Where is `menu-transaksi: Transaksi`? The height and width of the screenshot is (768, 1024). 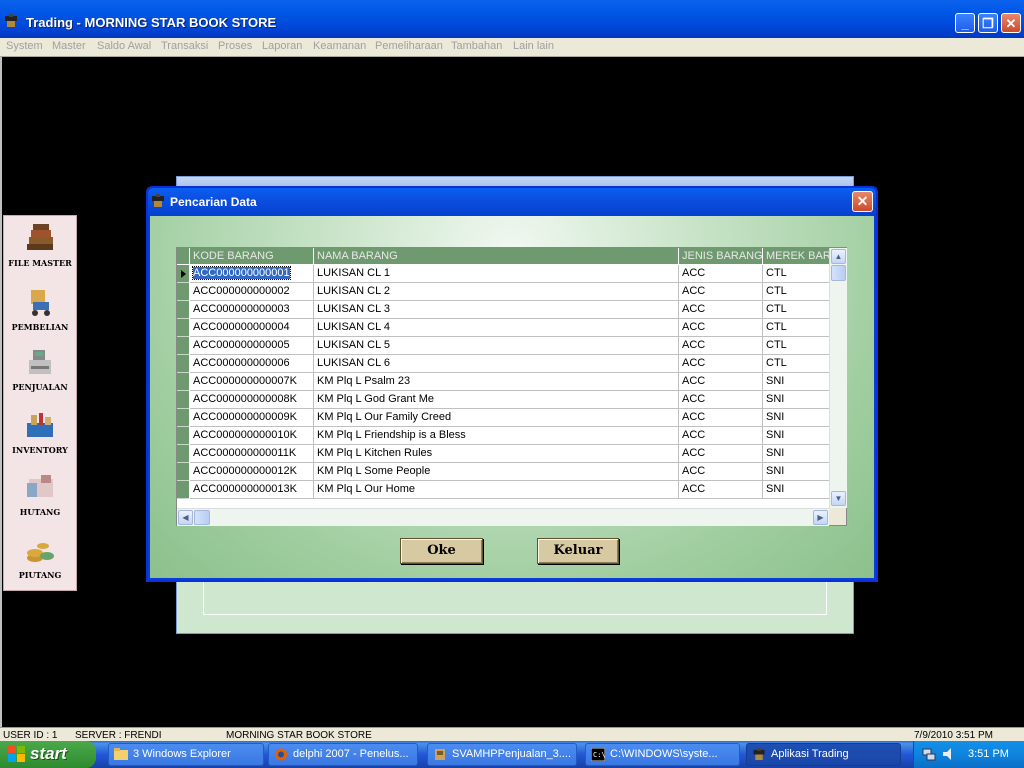
menu-transaksi: Transaksi is located at coordinates (184, 46).